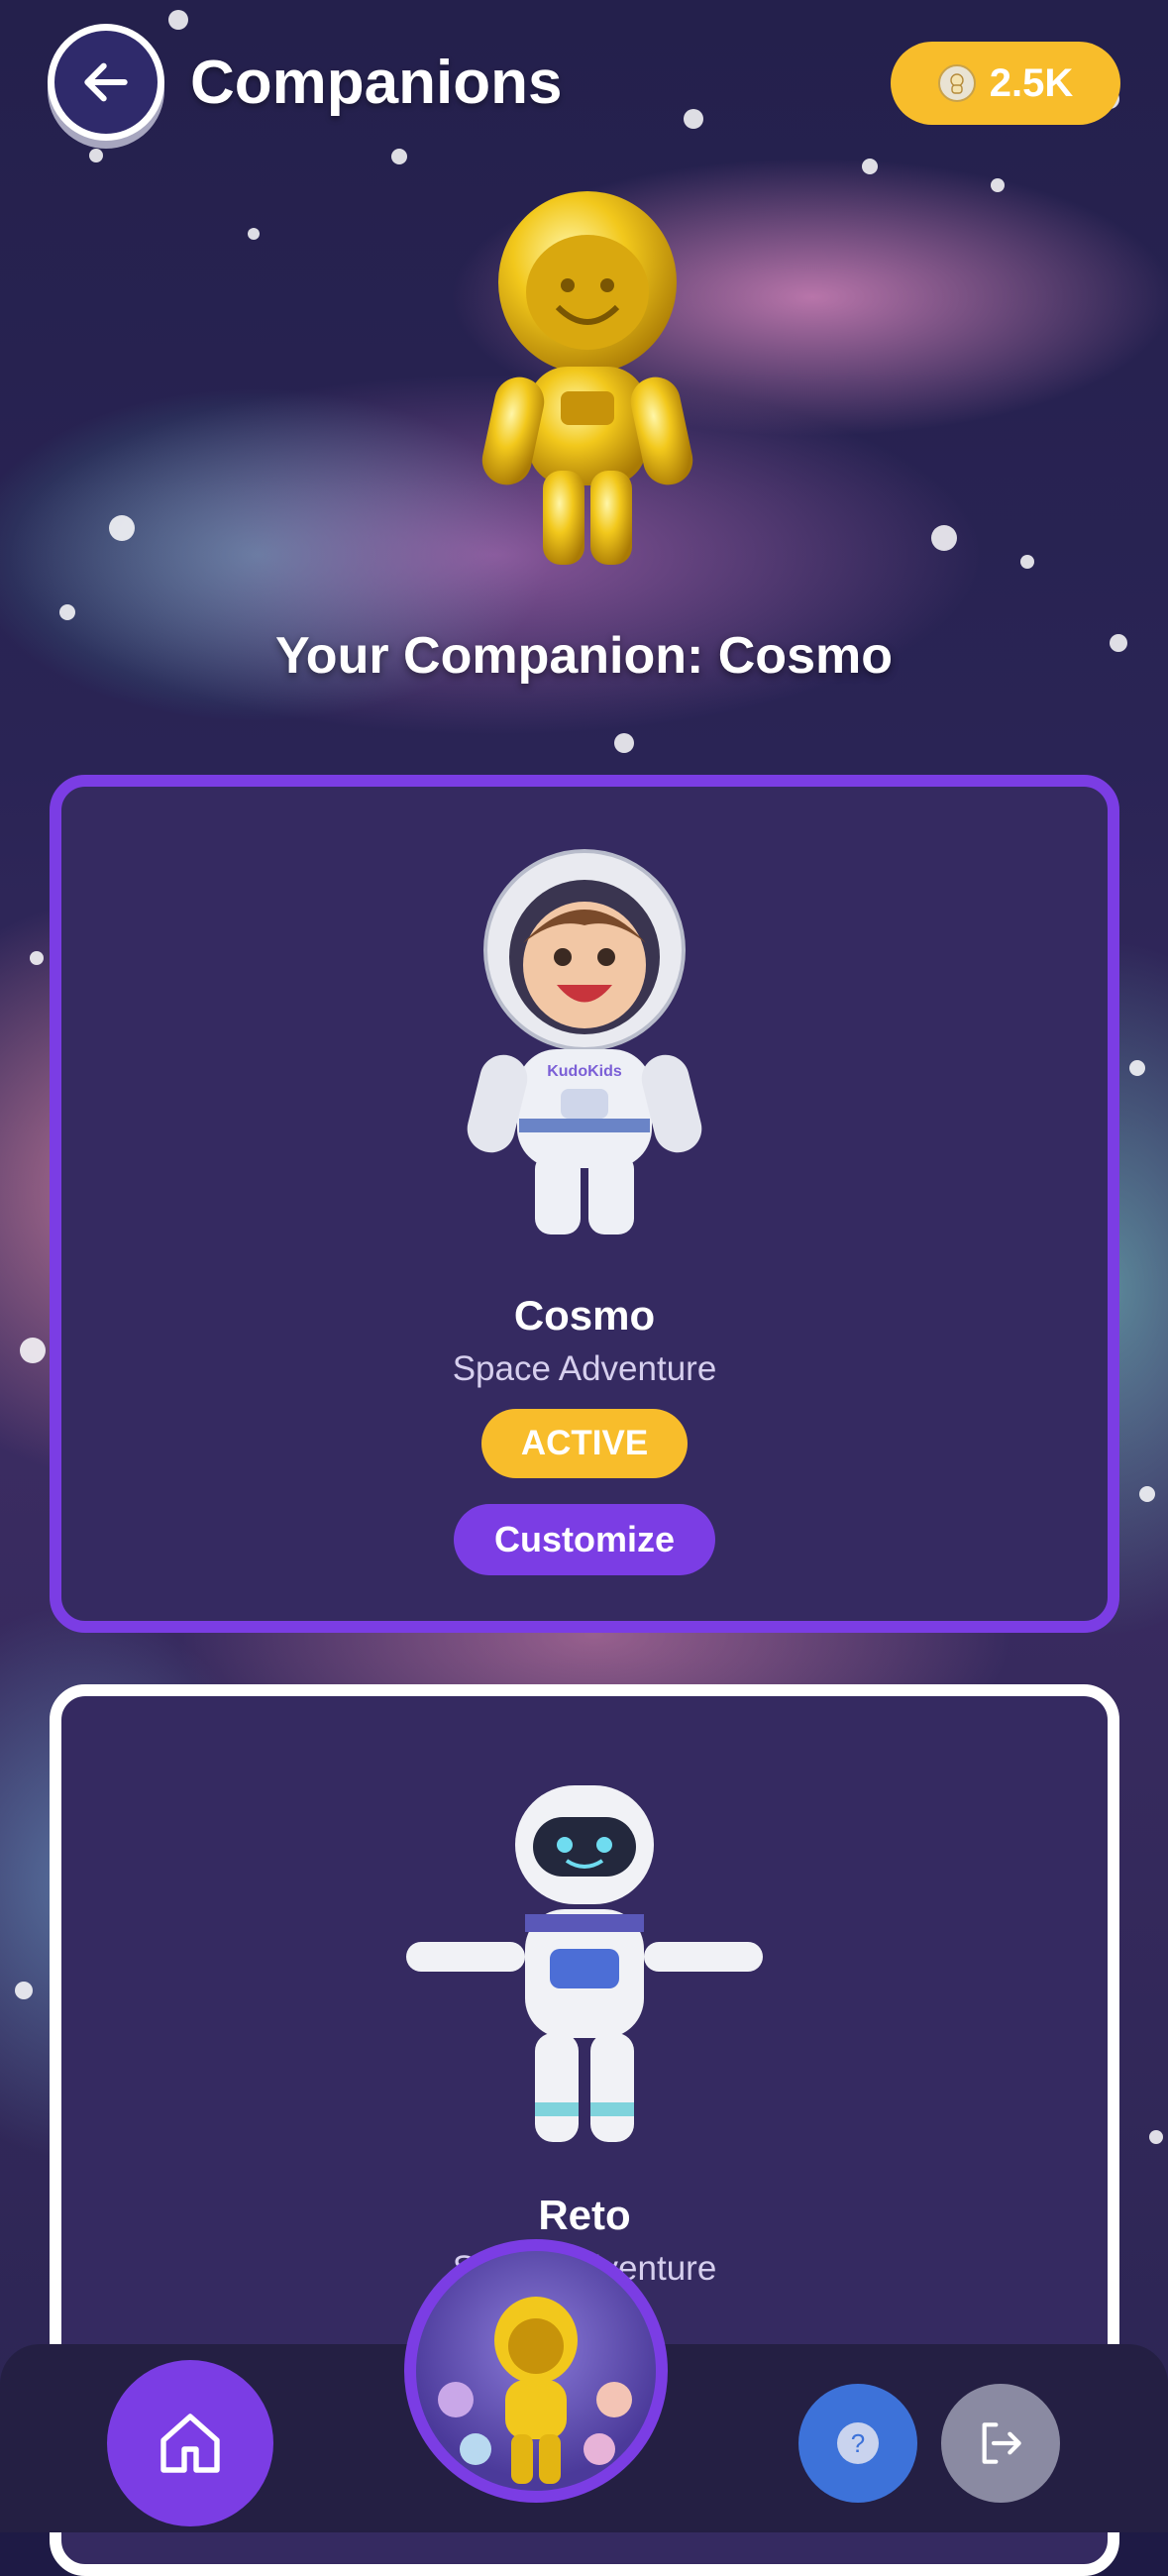 Image resolution: width=1168 pixels, height=2576 pixels. I want to click on current-companion-caption: Your Companion: Cosmo, so click(583, 656).